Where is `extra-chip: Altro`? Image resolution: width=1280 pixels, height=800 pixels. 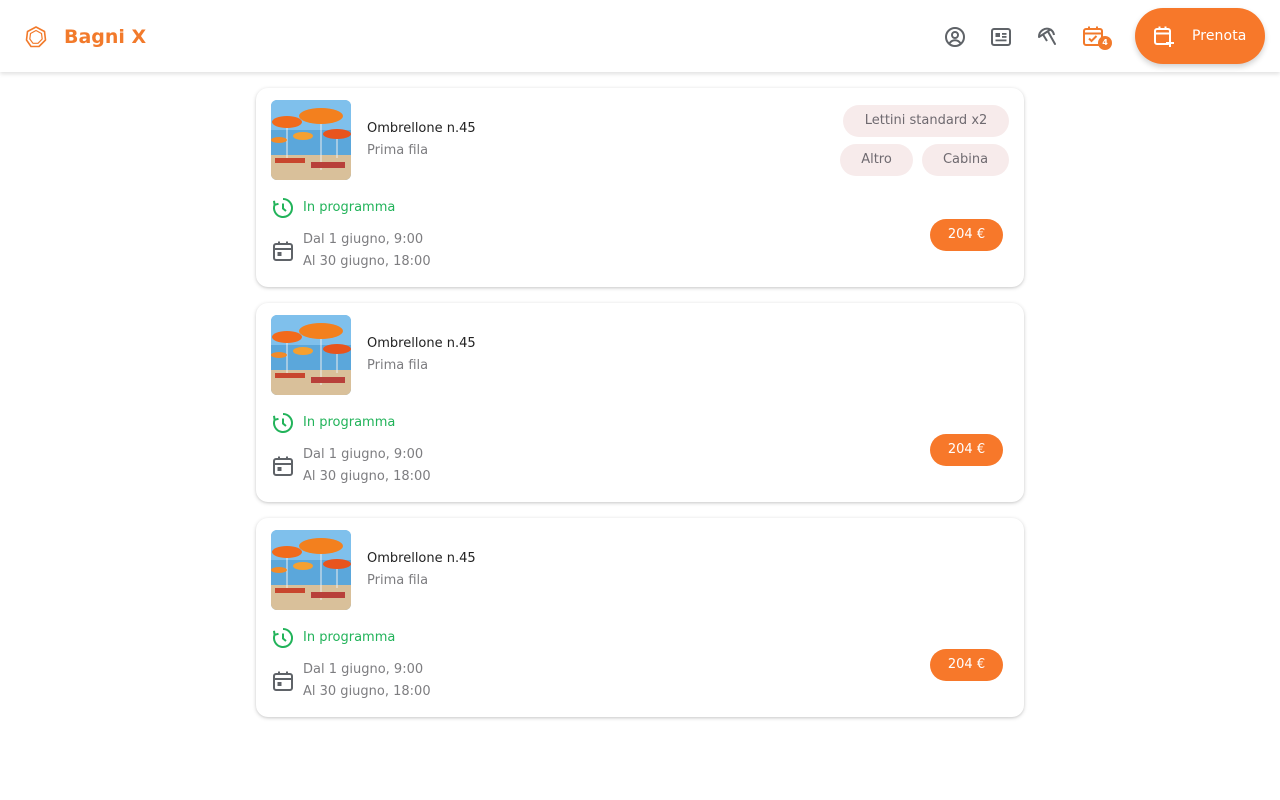
extra-chip: Altro is located at coordinates (876, 160).